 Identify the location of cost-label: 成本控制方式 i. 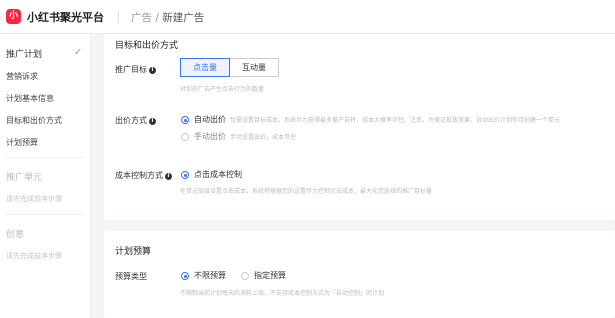
(143, 175).